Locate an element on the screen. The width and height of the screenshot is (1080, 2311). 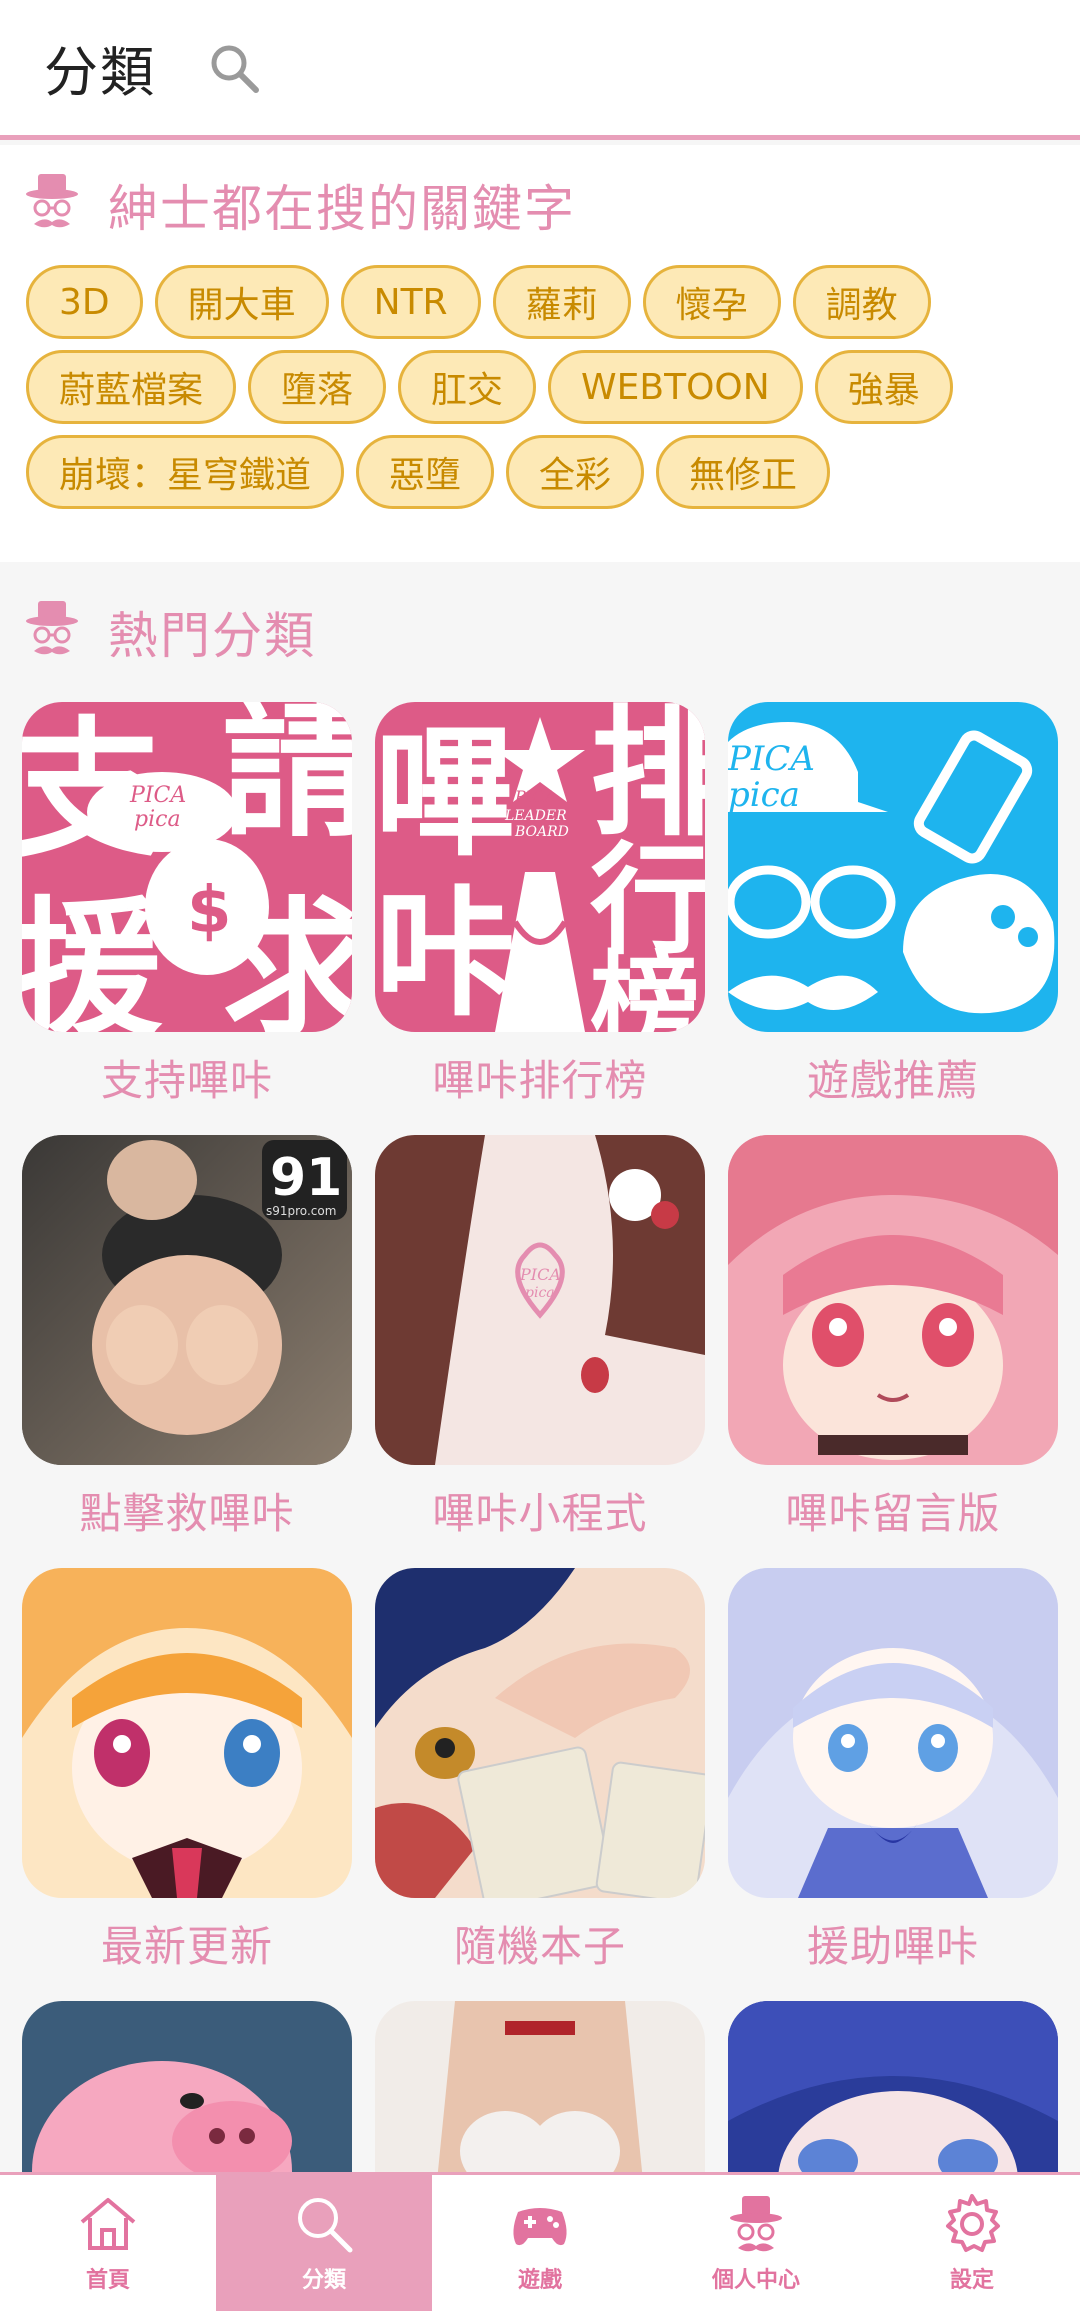
nav-games: 遊戲 is located at coordinates (540, 2243).